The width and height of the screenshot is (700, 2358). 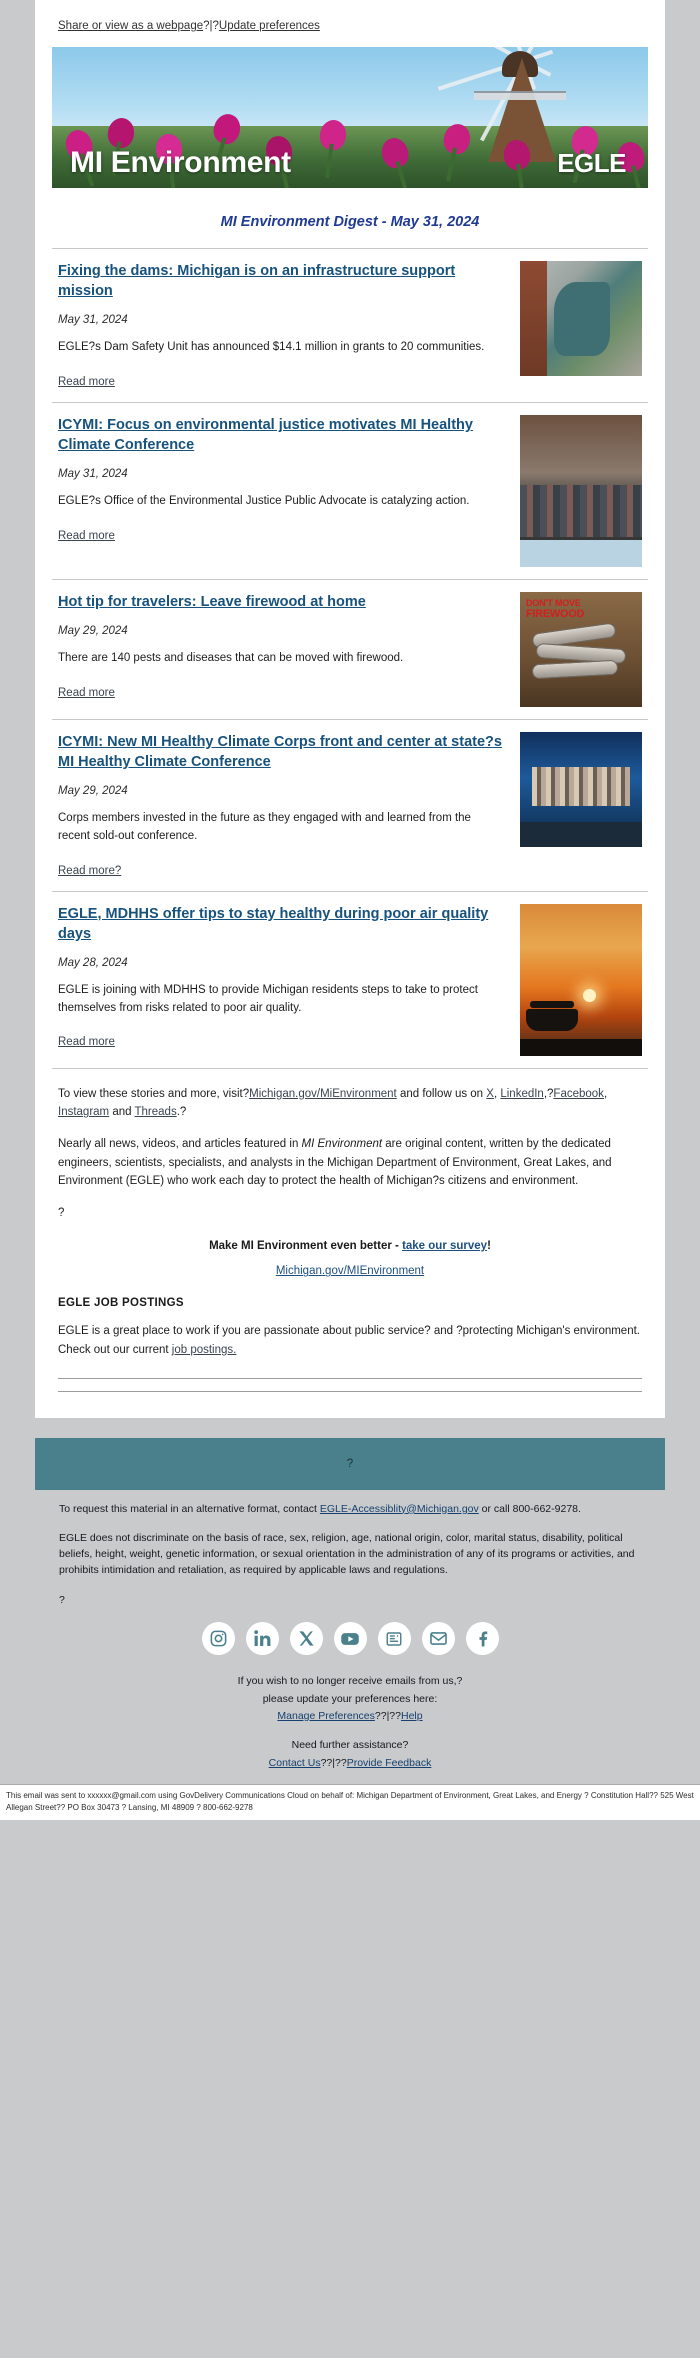 What do you see at coordinates (441, 1093) in the screenshot?
I see `view-stories-mid: and follow us on` at bounding box center [441, 1093].